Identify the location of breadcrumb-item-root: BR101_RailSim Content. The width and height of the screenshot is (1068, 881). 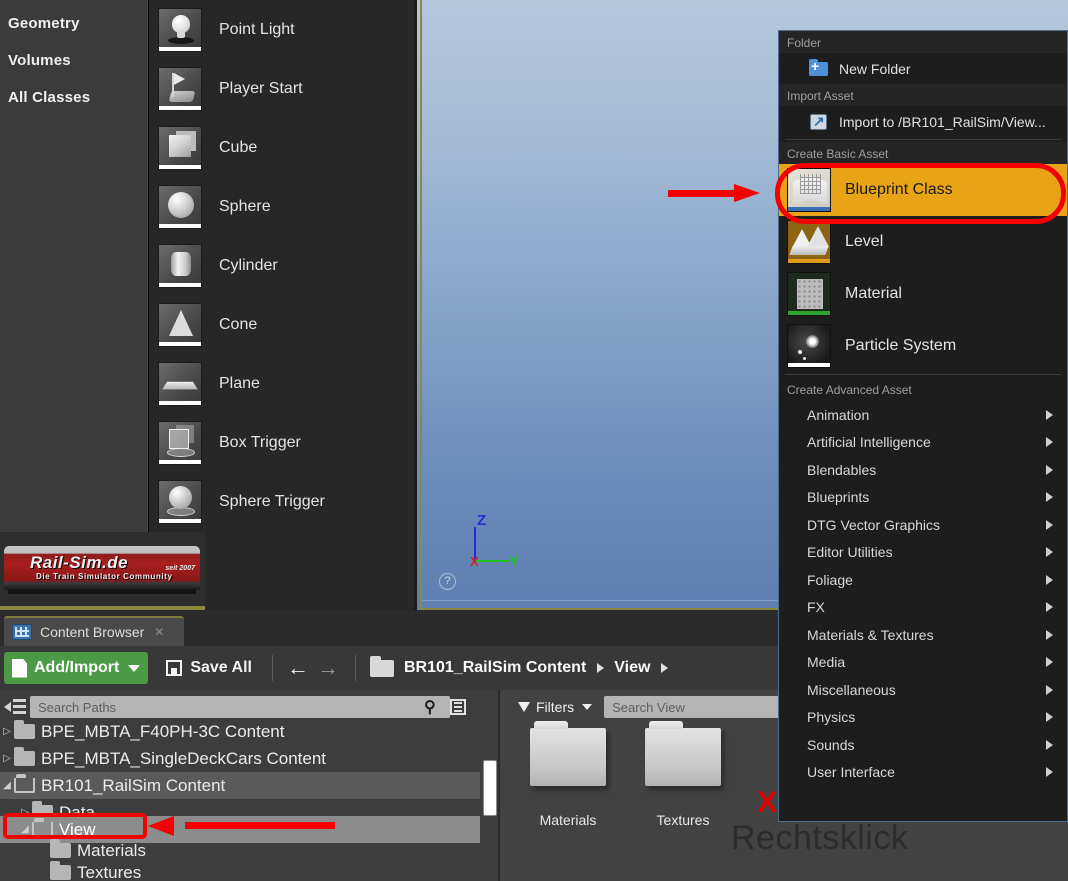
(495, 668).